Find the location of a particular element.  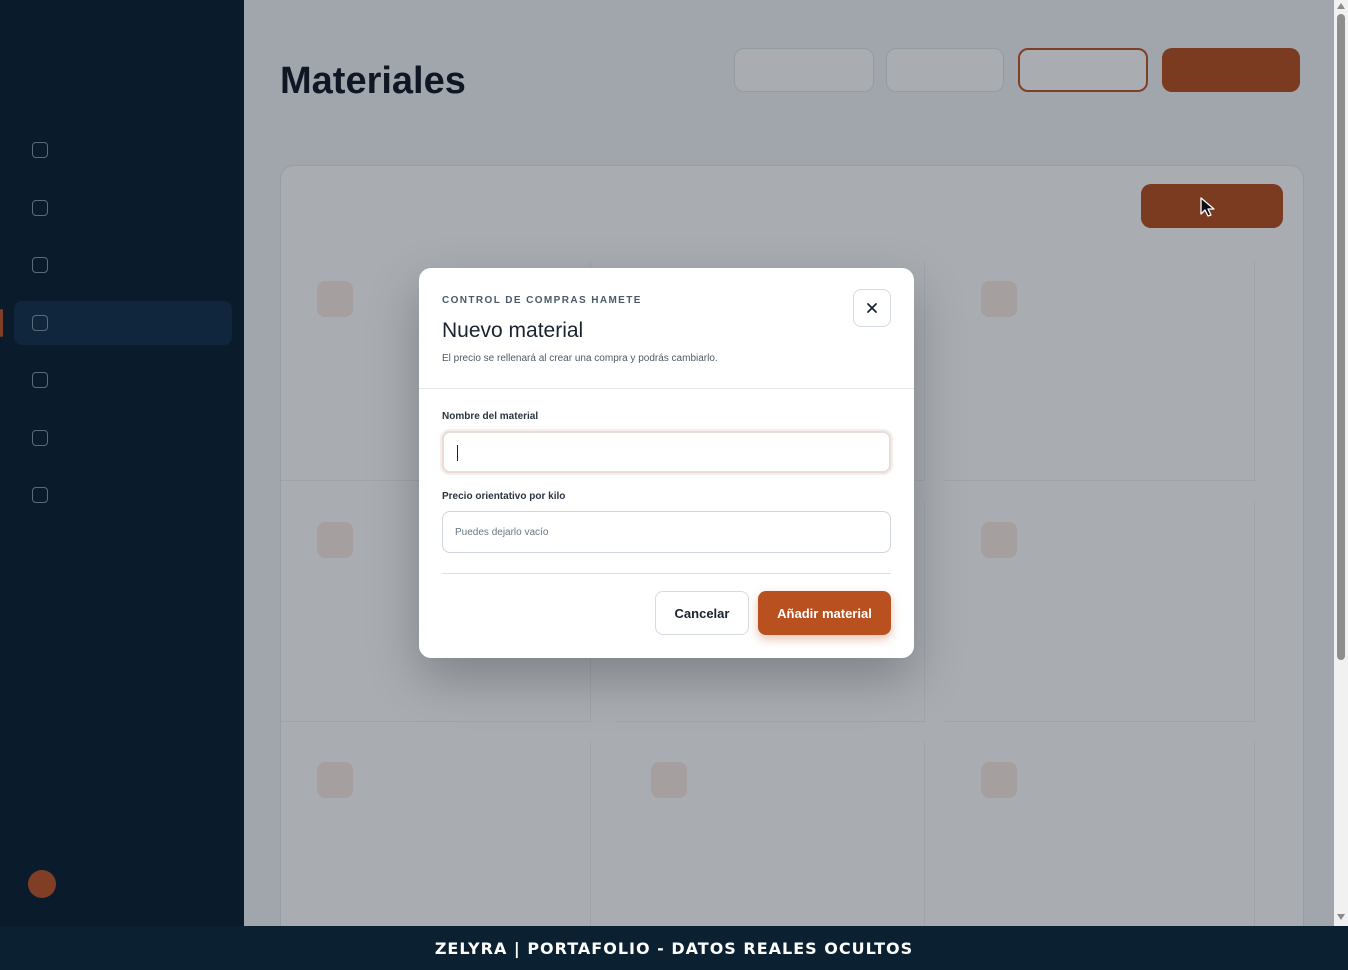

add-material-button: Añadir material is located at coordinates (824, 613).